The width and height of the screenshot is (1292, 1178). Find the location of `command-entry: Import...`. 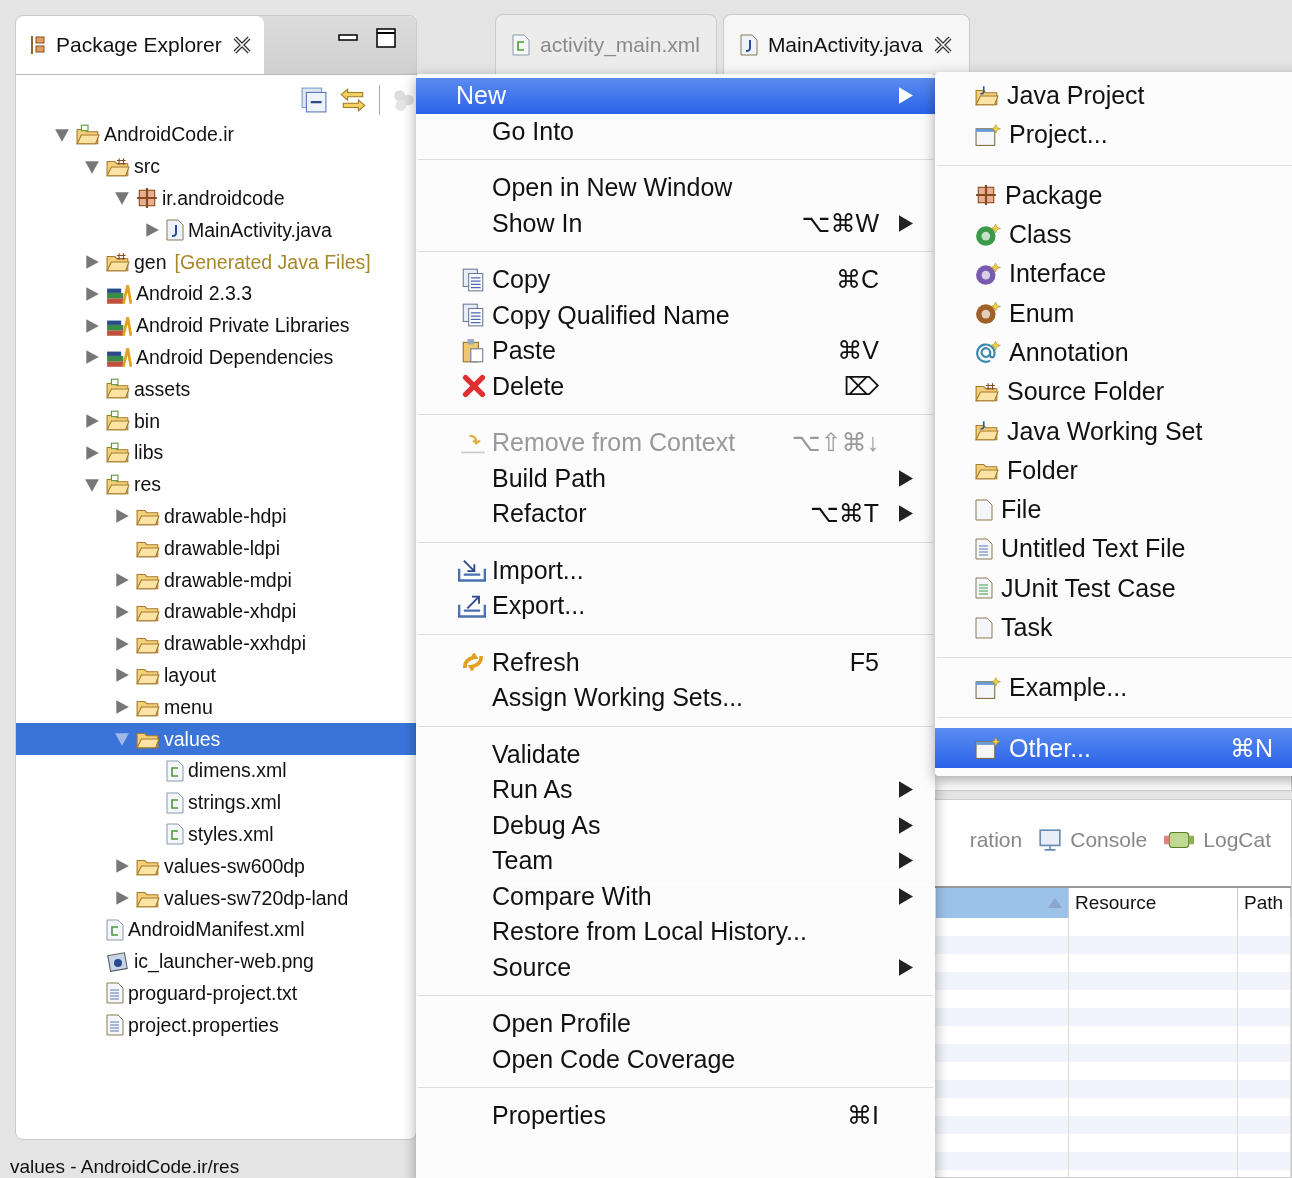

command-entry: Import... is located at coordinates (675, 570).